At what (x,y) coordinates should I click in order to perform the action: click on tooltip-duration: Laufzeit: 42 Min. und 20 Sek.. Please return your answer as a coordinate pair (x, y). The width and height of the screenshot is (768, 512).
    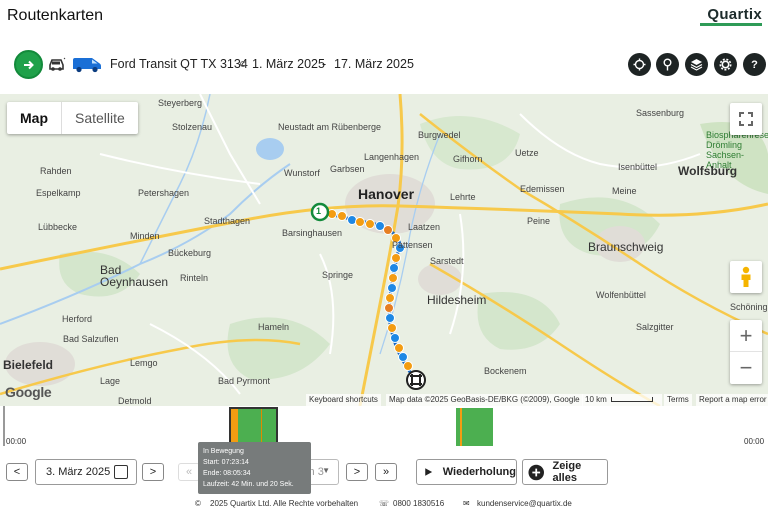
    Looking at the image, I should click on (248, 484).